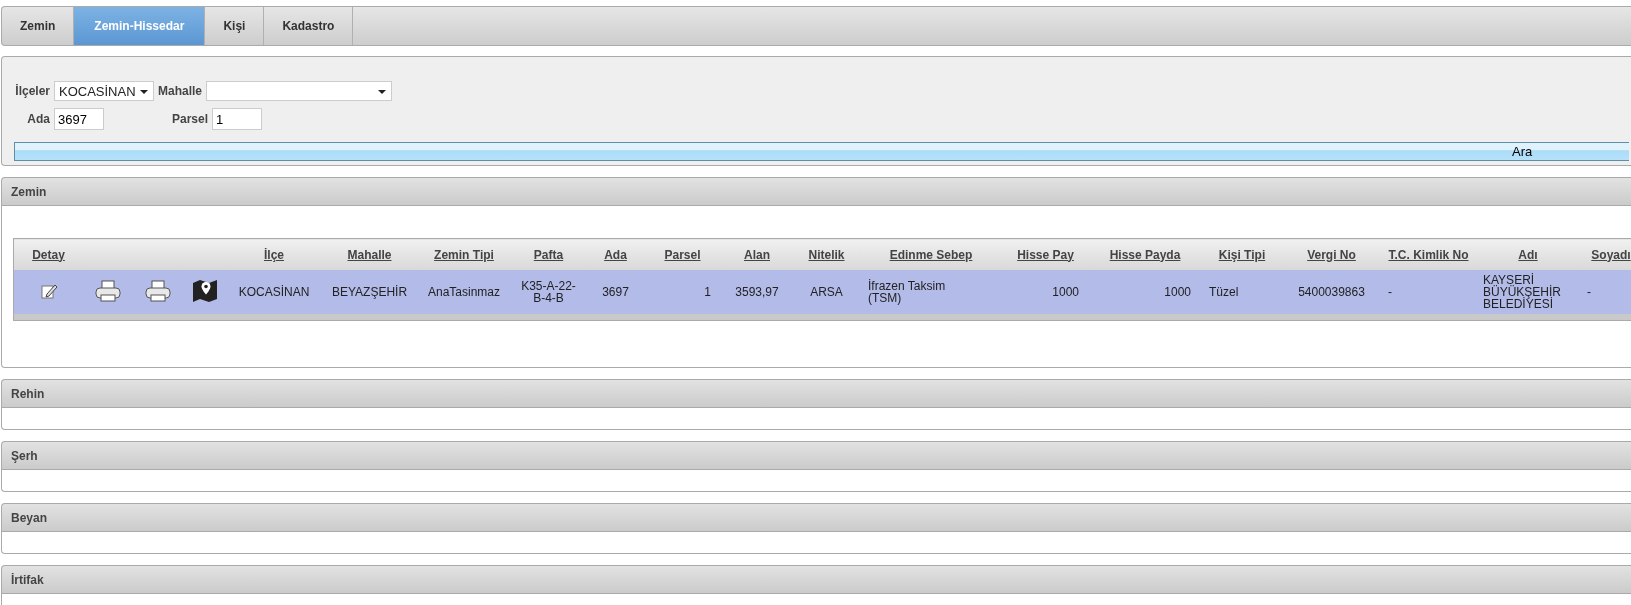 Image resolution: width=1631 pixels, height=605 pixels. I want to click on table-cell: AnaTasinmaz, so click(463, 292).